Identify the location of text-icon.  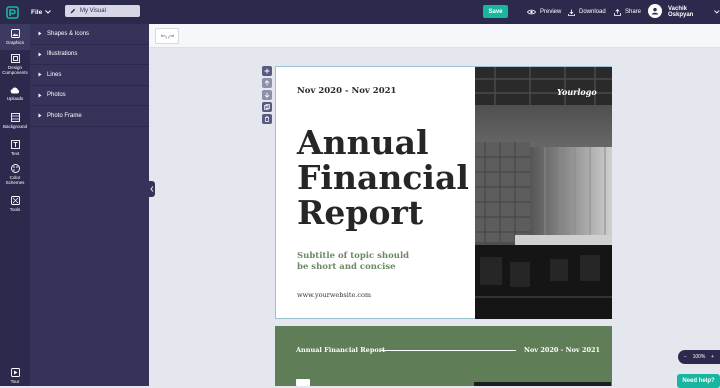
(15, 144).